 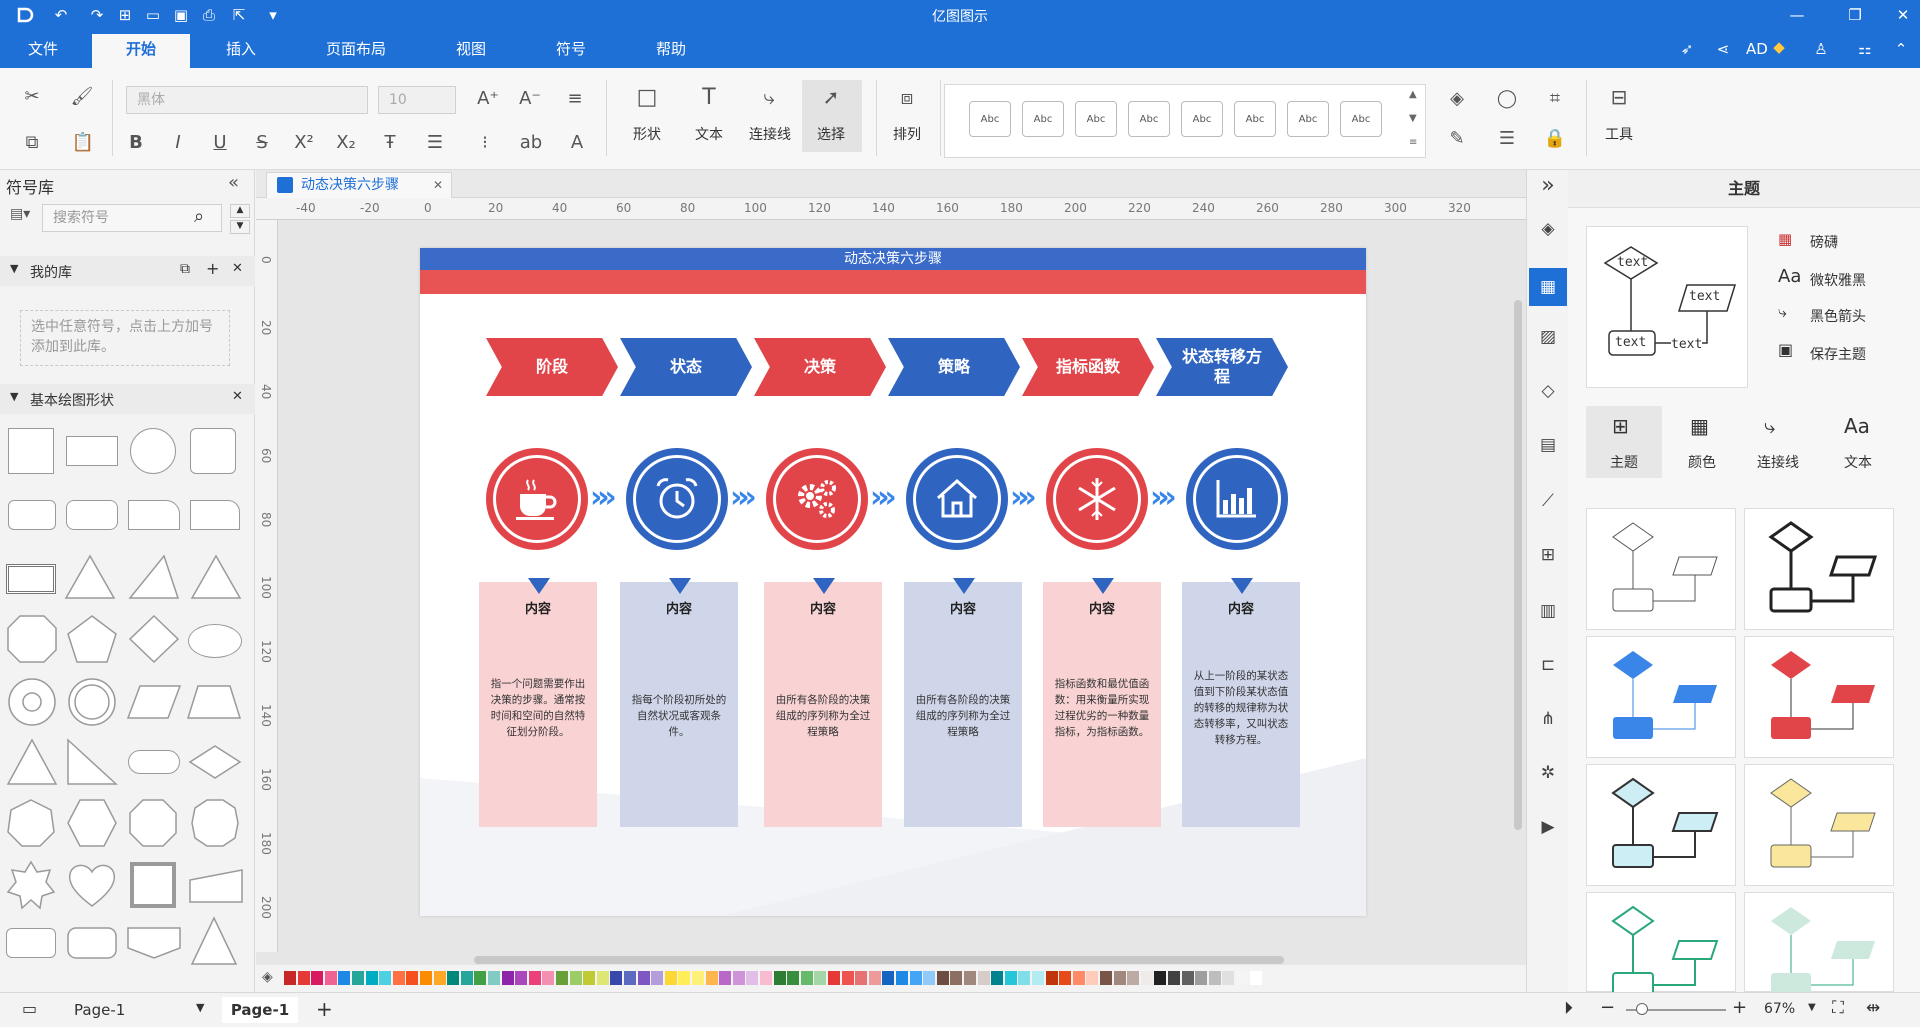 What do you see at coordinates (178, 142) in the screenshot?
I see `italic-icon: I` at bounding box center [178, 142].